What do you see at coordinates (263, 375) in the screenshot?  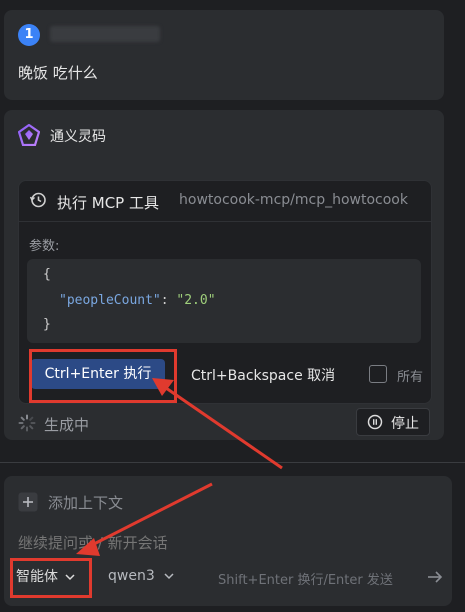 I see `cancel-tool-button: Ctrl+Backspace 取消` at bounding box center [263, 375].